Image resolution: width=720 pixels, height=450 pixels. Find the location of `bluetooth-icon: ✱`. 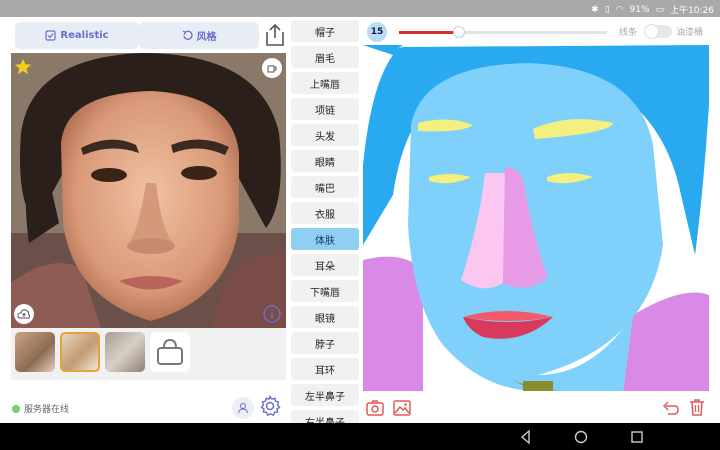

bluetooth-icon: ✱ is located at coordinates (595, 9).